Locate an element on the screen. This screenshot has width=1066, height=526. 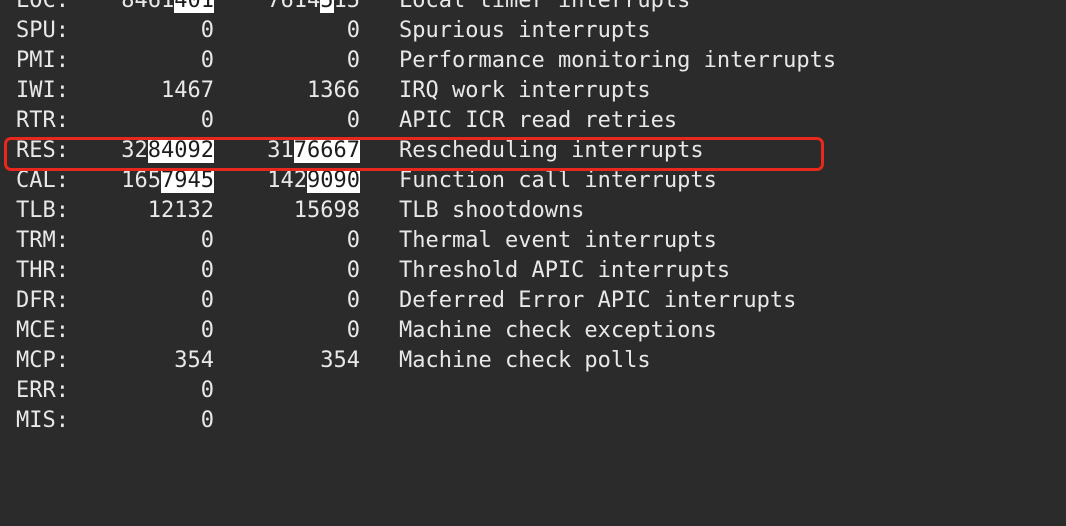
interrupt-row-mce: MCE: 0 0 Machine check exceptions is located at coordinates (533, 331).